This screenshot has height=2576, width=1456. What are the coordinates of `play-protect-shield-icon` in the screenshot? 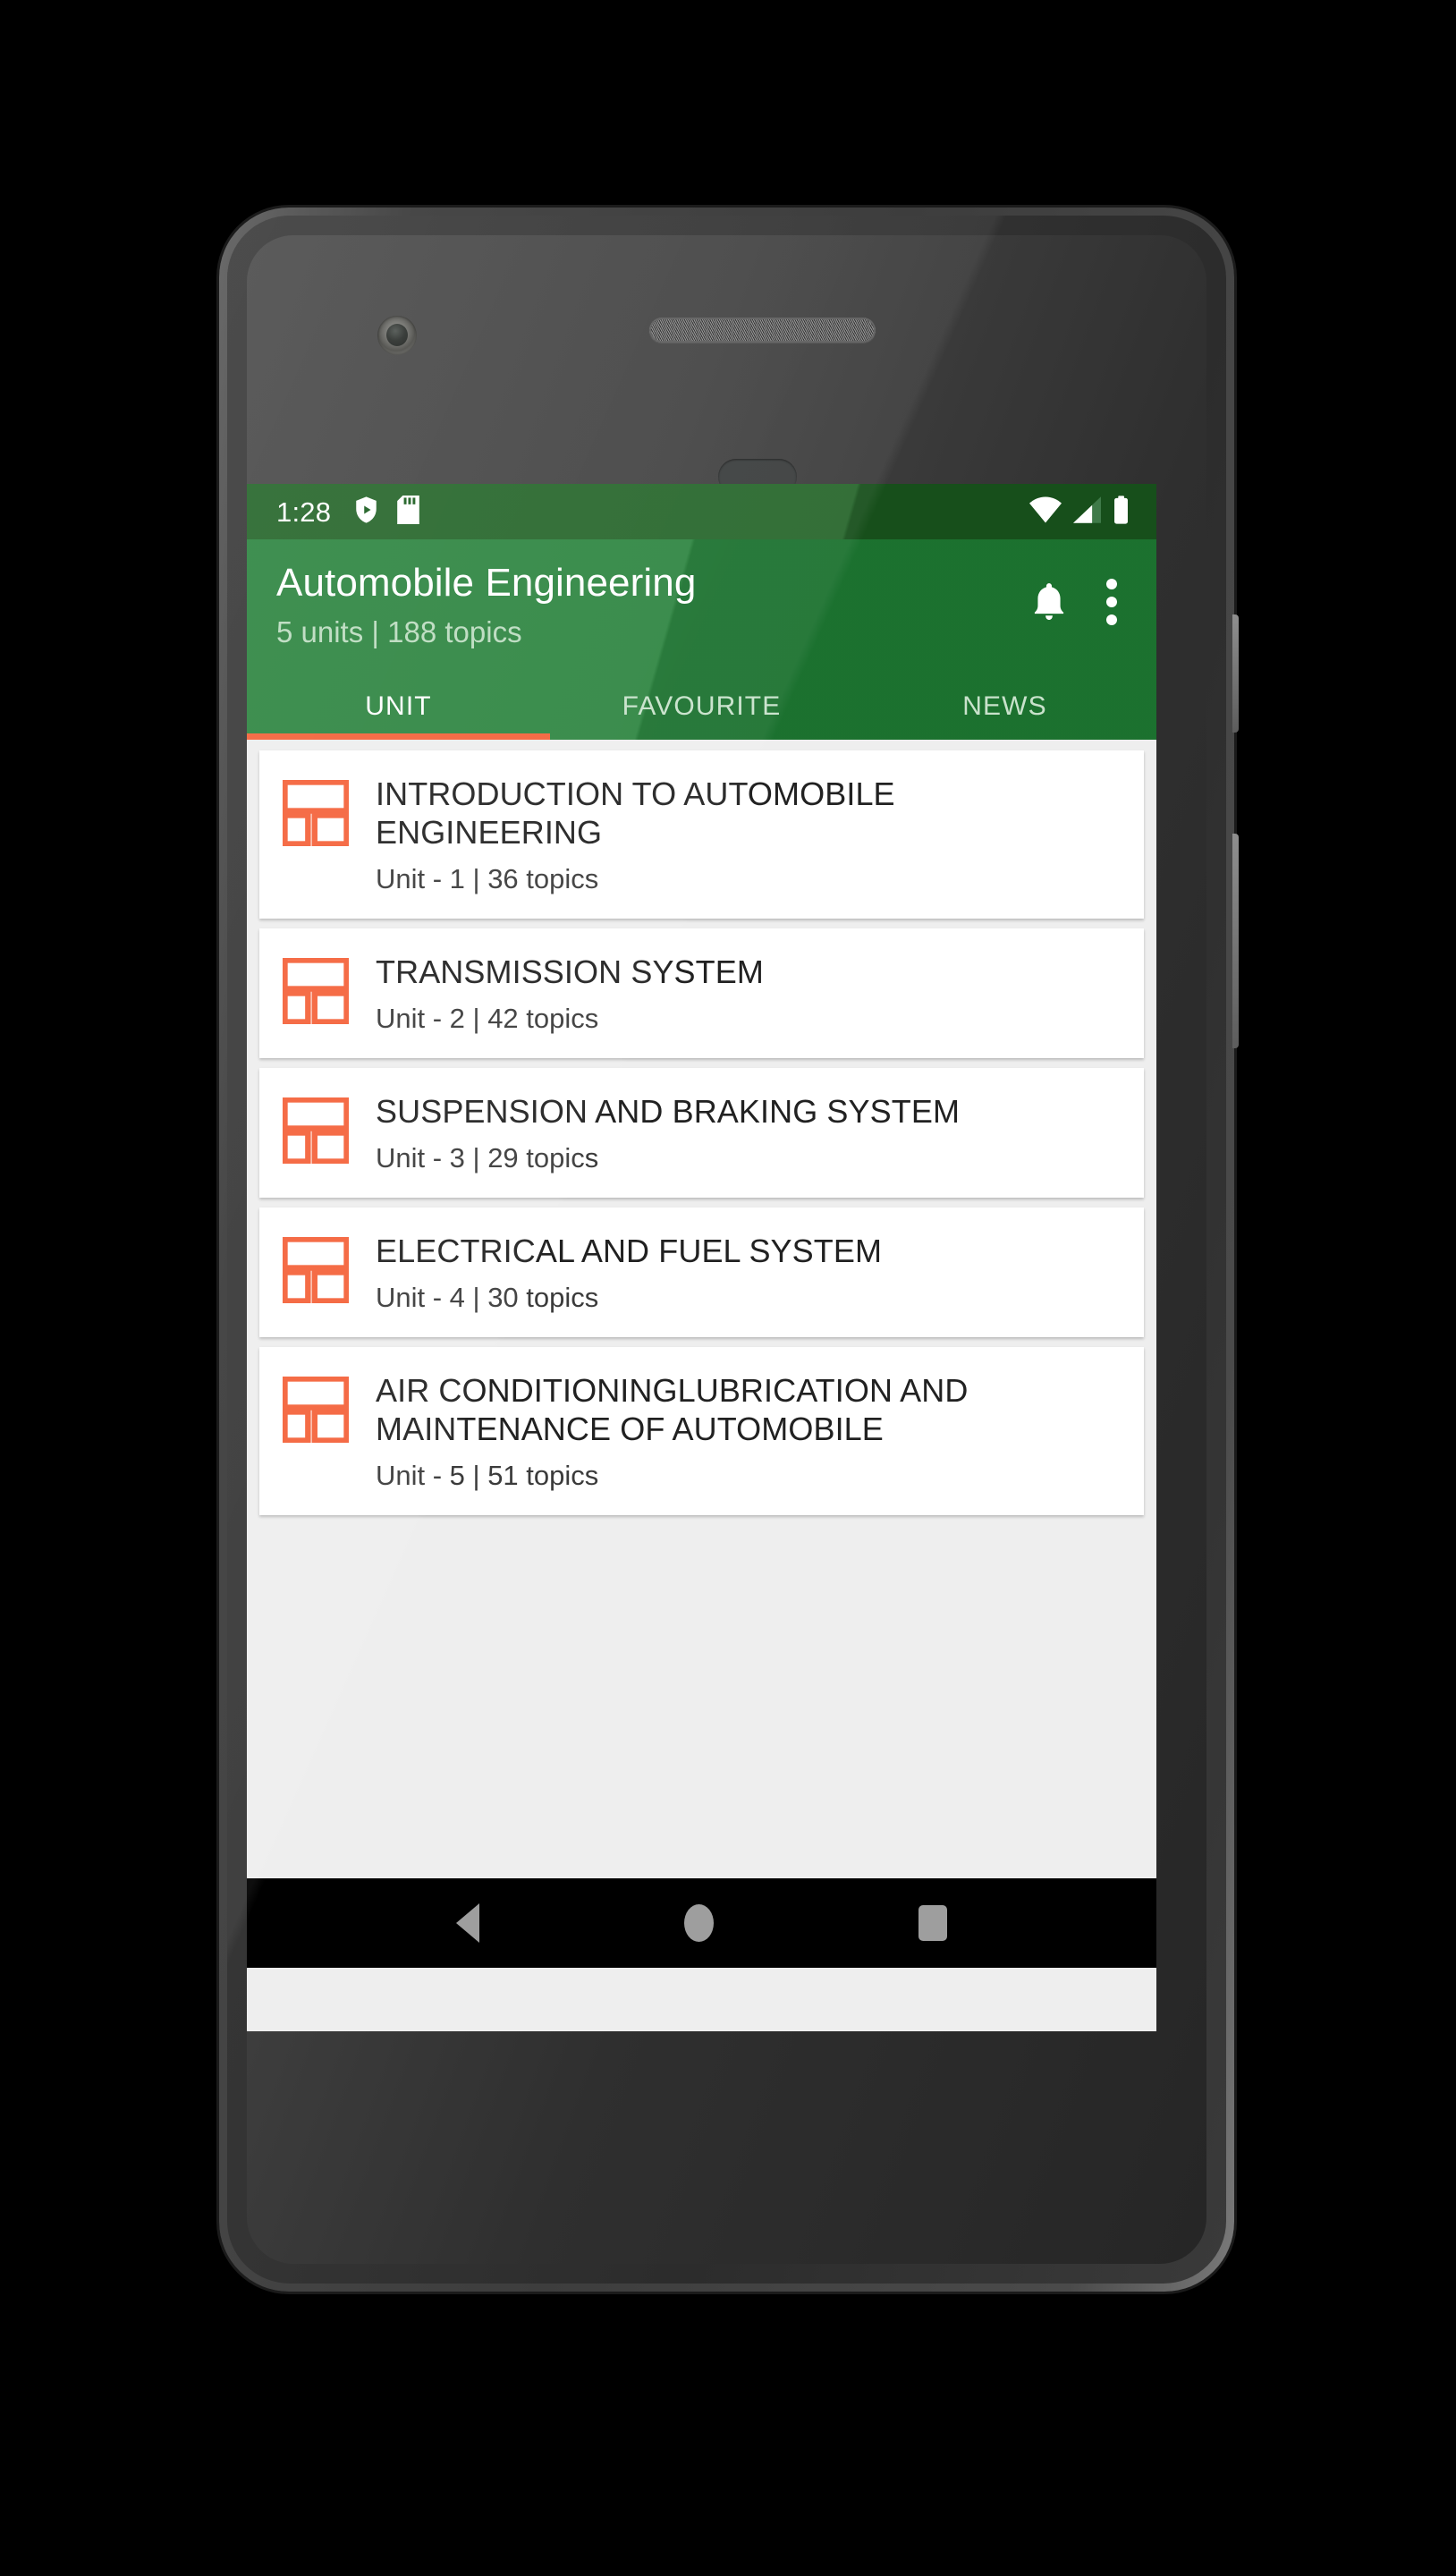 It's located at (366, 512).